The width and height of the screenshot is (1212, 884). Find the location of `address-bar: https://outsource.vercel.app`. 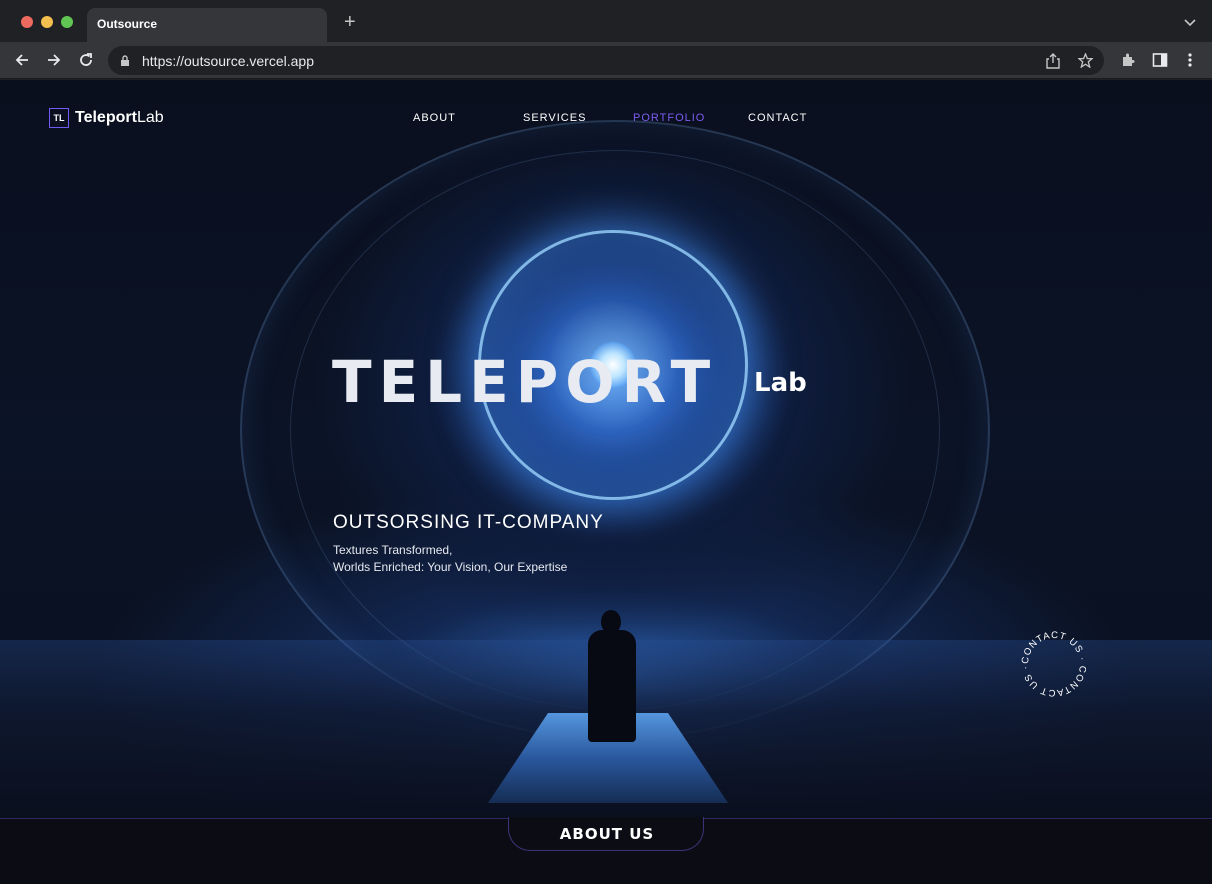

address-bar: https://outsource.vercel.app is located at coordinates (606, 60).